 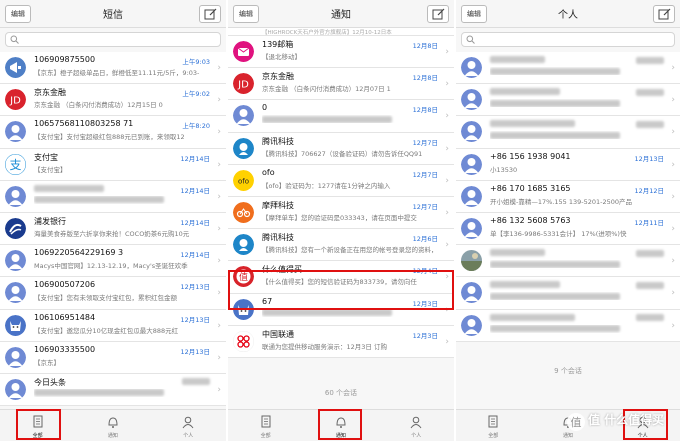 I want to click on timestamp: 上午9:02, so click(x=196, y=94).